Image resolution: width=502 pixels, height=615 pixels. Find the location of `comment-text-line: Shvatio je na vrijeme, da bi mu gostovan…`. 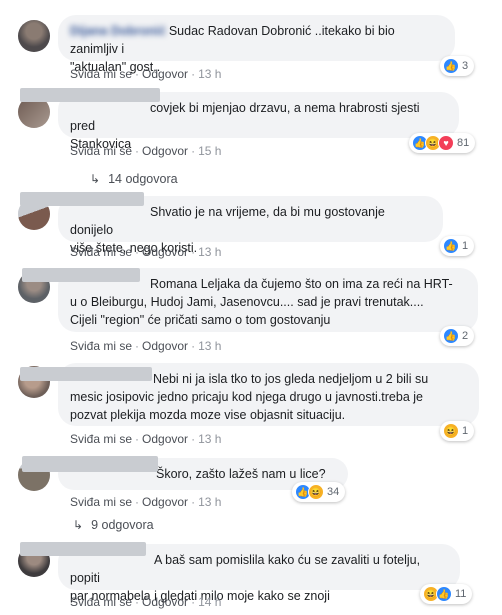

comment-text-line: Shvatio je na vrijeme, da bi mu gostovan… is located at coordinates (227, 221).